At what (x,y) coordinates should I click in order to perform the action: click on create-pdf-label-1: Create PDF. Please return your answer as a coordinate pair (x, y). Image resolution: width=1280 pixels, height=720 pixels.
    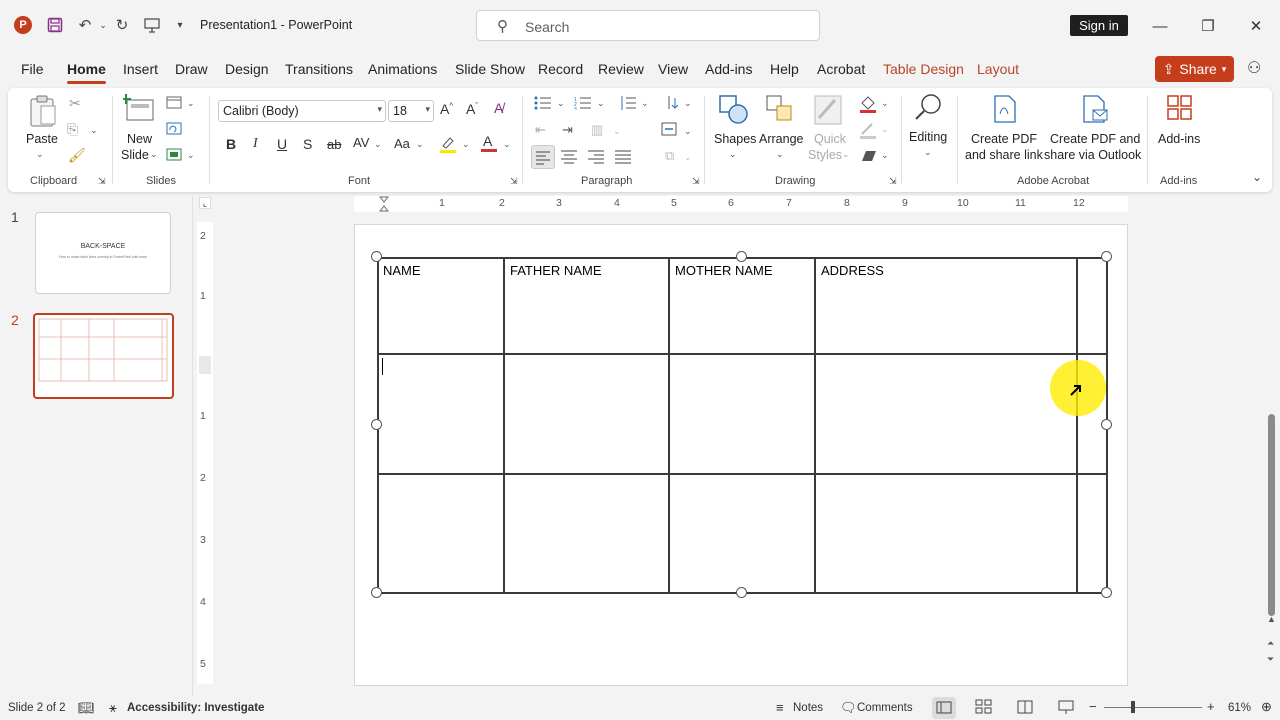
    Looking at the image, I should click on (1004, 139).